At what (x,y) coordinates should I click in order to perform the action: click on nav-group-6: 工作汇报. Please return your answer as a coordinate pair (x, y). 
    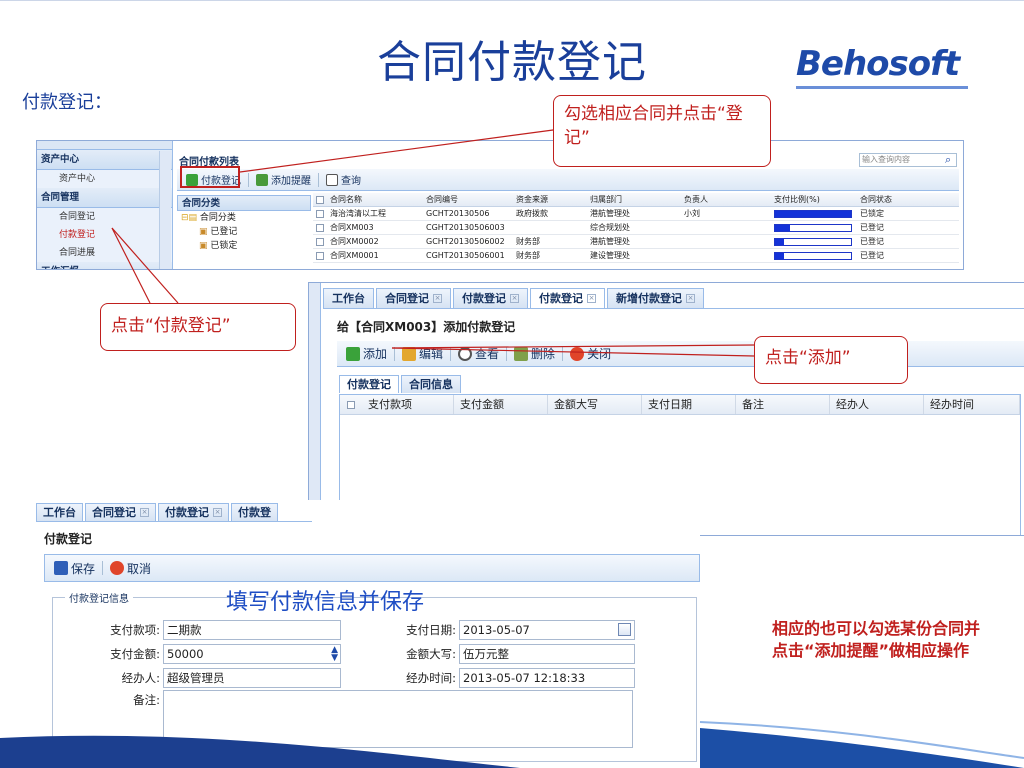
    Looking at the image, I should click on (104, 265).